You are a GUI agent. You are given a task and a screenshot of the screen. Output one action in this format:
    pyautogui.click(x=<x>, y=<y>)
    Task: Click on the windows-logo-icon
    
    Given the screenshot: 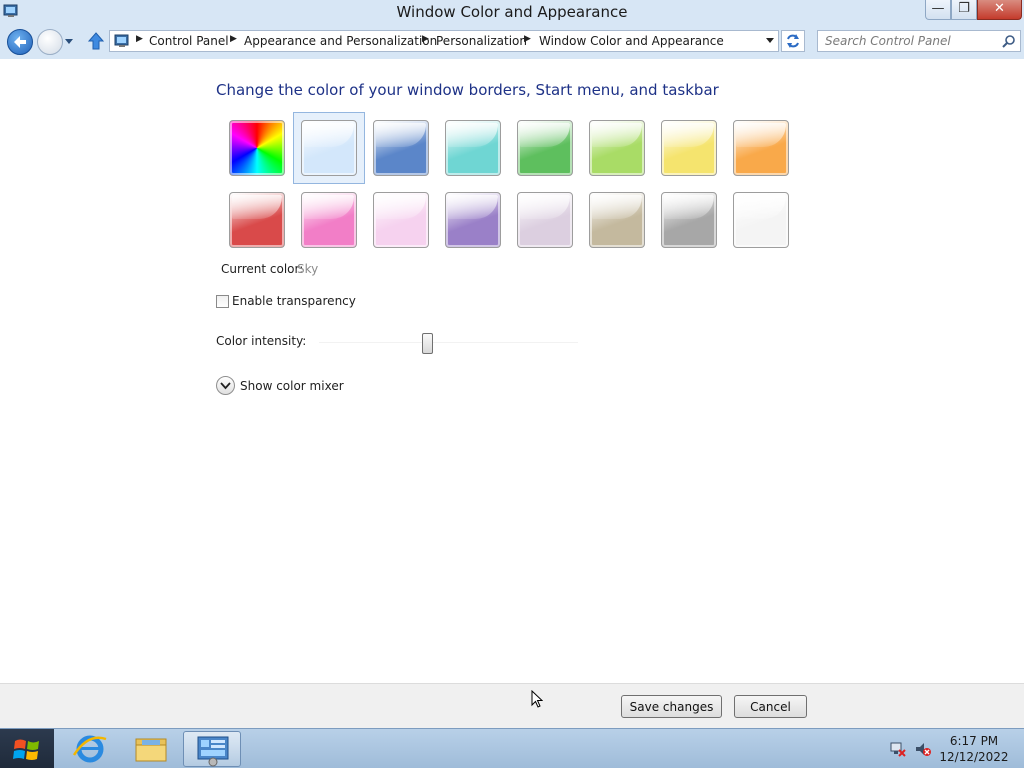 What is the action you would take?
    pyautogui.click(x=26, y=749)
    